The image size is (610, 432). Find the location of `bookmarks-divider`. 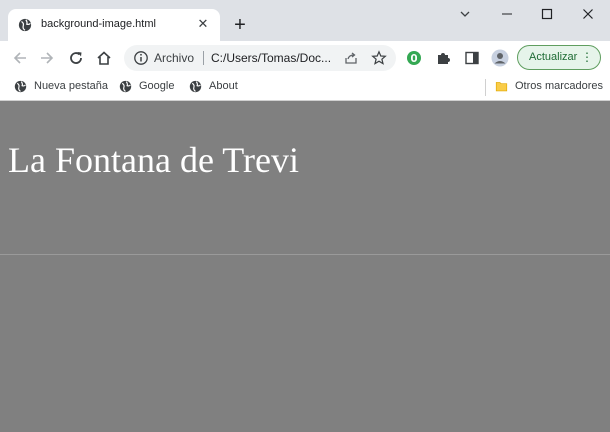

bookmarks-divider is located at coordinates (485, 87).